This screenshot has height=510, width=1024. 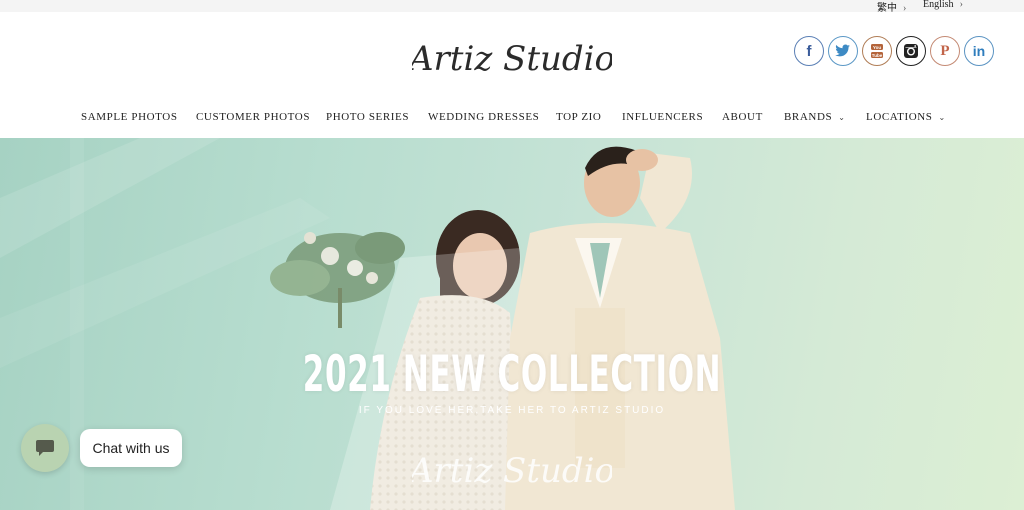 I want to click on nav-brands: BRANDS ⌄, so click(x=815, y=117).